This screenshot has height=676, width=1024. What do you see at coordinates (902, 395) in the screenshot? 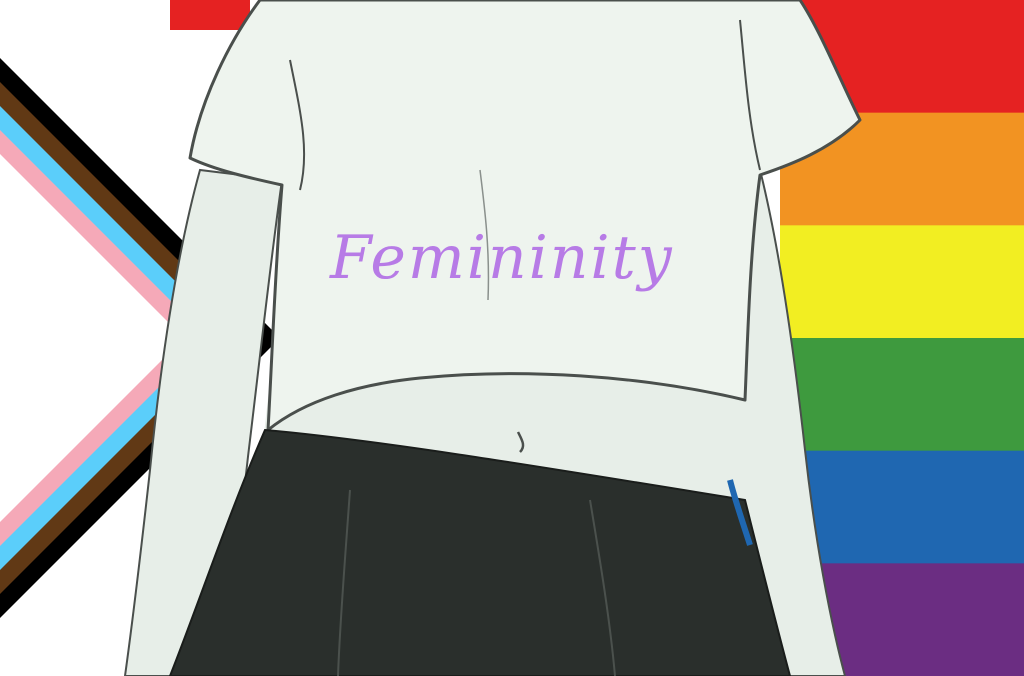
I see `stripe-green` at bounding box center [902, 395].